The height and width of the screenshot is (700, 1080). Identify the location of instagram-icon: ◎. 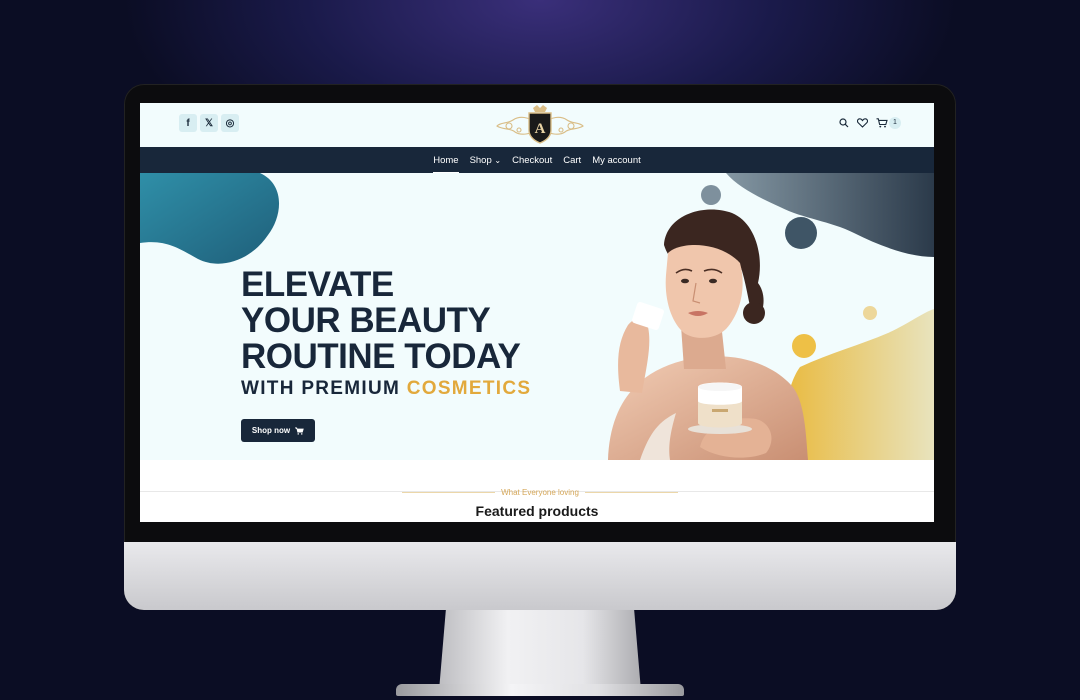
(230, 123).